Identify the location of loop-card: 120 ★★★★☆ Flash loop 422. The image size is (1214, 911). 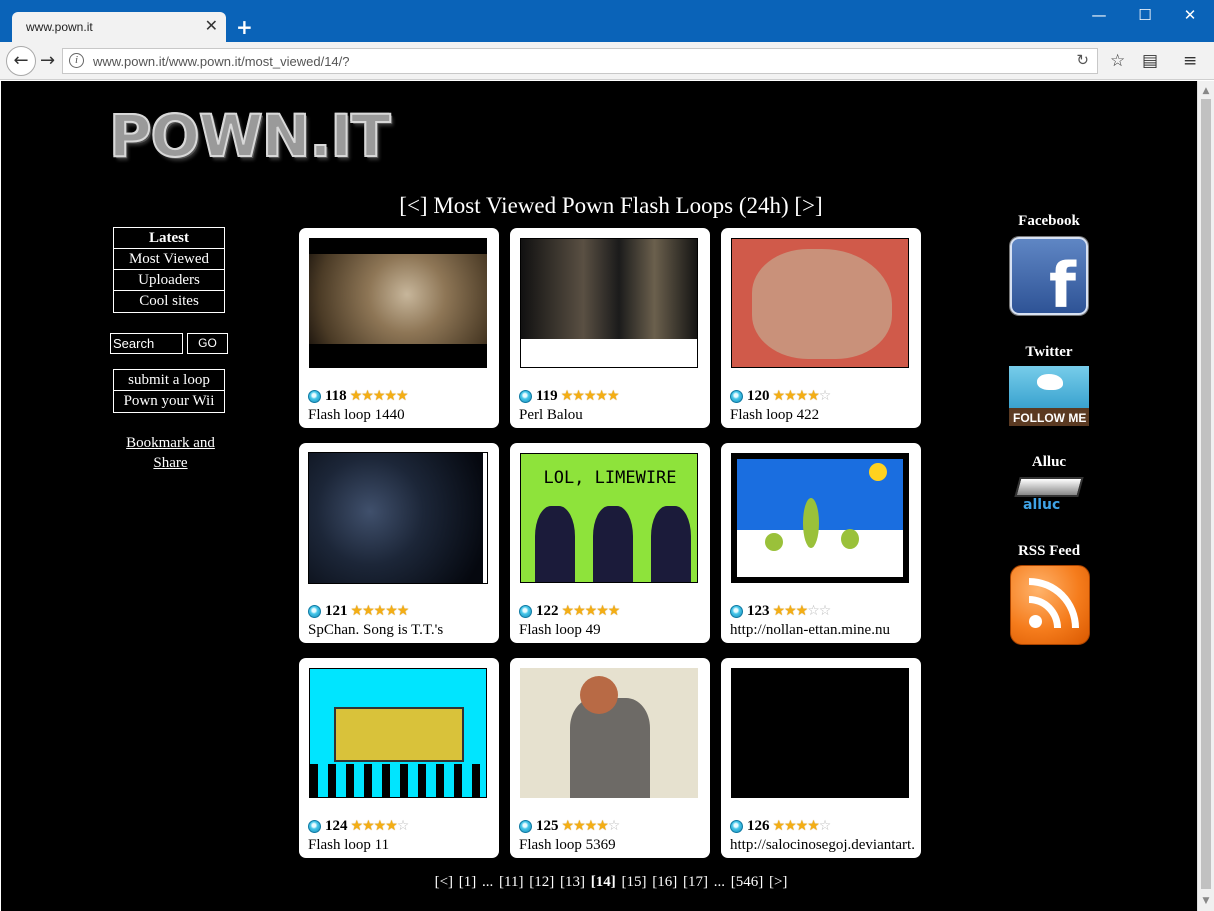
(821, 328).